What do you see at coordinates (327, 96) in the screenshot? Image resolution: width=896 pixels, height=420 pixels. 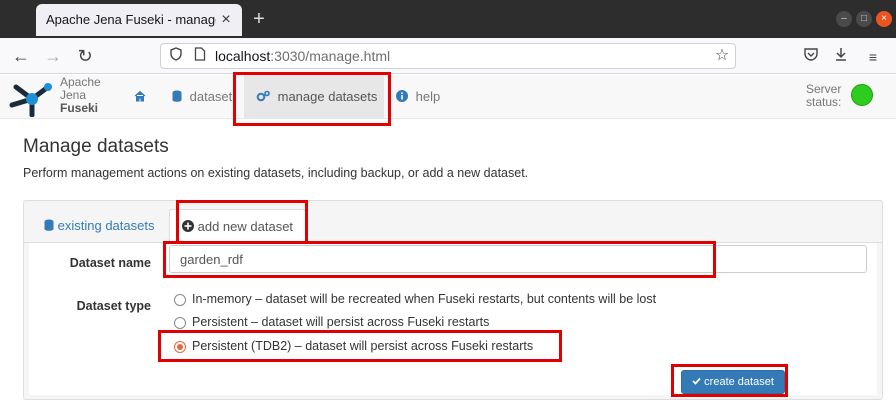 I see `nav-manage-label: manage datasets` at bounding box center [327, 96].